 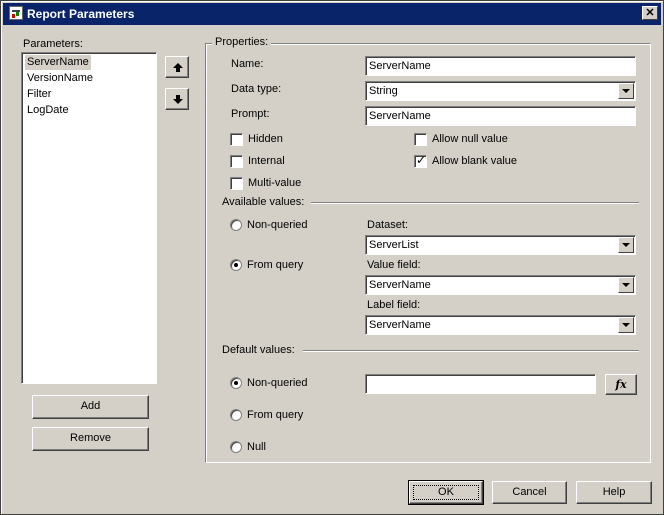 What do you see at coordinates (81, 14) in the screenshot?
I see `window-title: Report Parameters` at bounding box center [81, 14].